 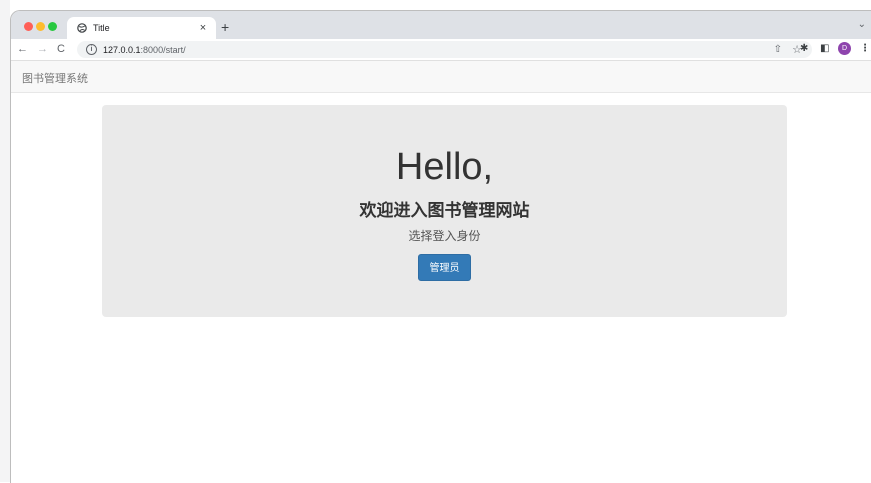 What do you see at coordinates (444, 167) in the screenshot?
I see `hello-heading: Hello,` at bounding box center [444, 167].